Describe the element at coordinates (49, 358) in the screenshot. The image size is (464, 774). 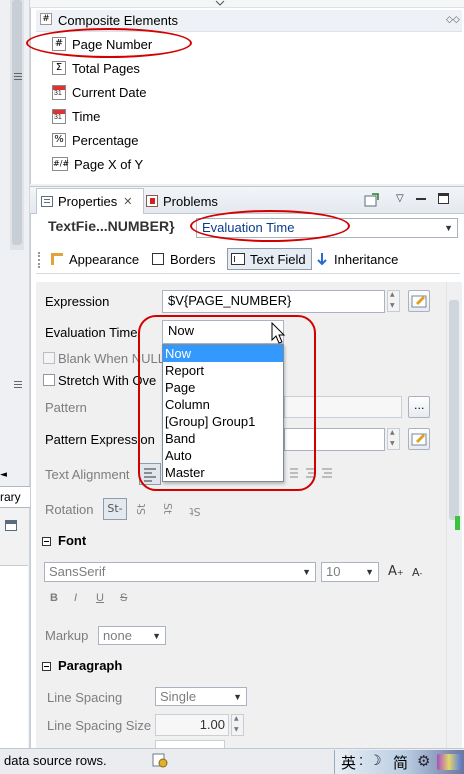
I see `blank-when-null-checkbox` at that location.